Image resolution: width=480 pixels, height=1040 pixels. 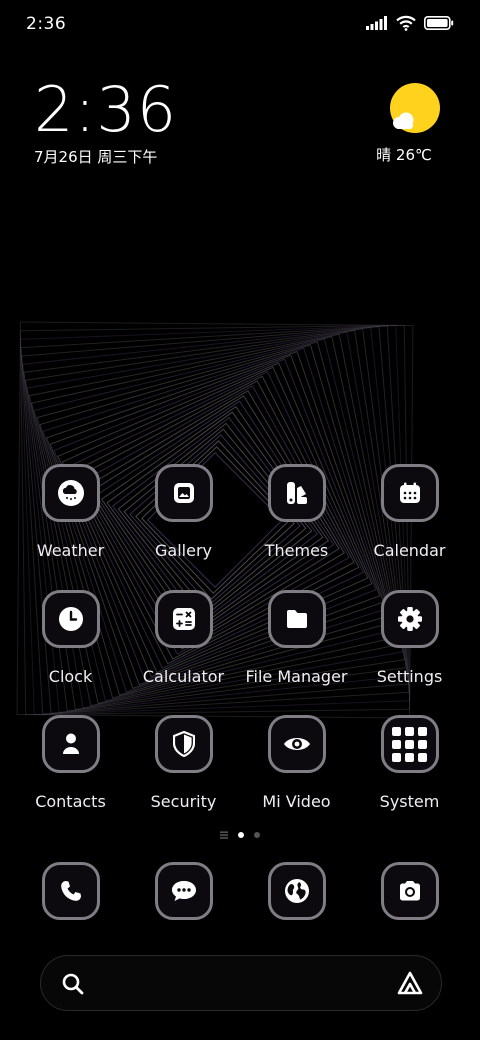 I want to click on search-icon, so click(x=73, y=984).